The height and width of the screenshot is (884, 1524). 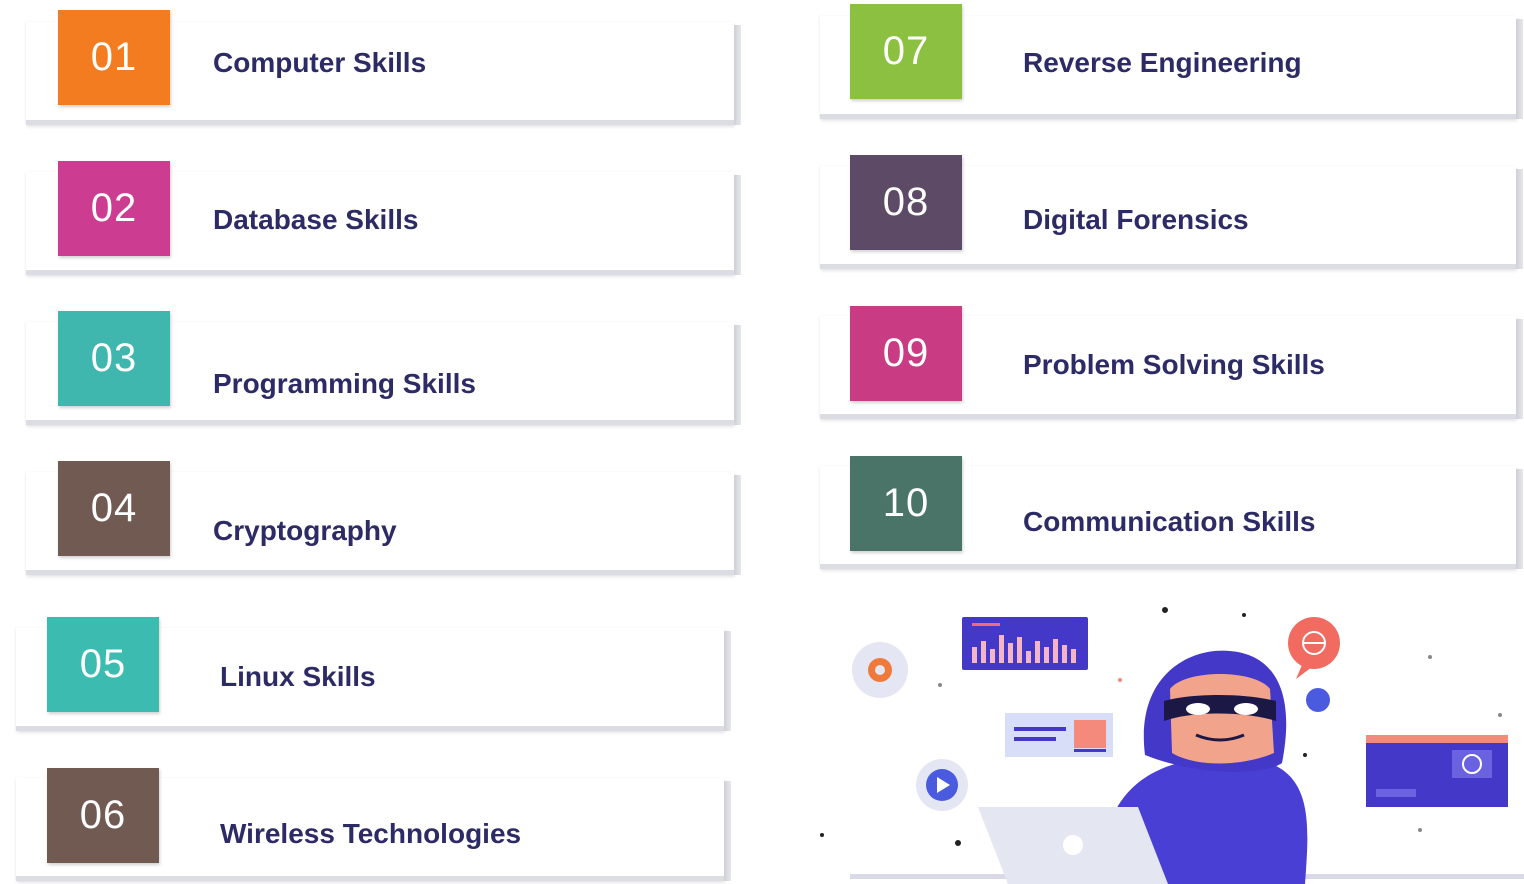 I want to click on skill-label-07: Reverse Engineering, so click(x=1162, y=62).